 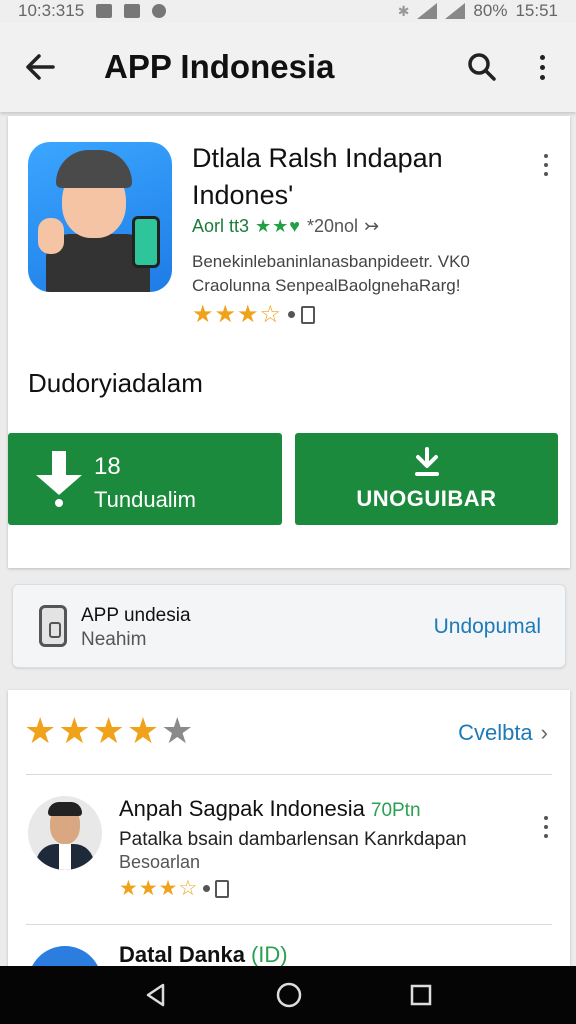 What do you see at coordinates (403, 10) in the screenshot?
I see `bluetooth-icon: ✱` at bounding box center [403, 10].